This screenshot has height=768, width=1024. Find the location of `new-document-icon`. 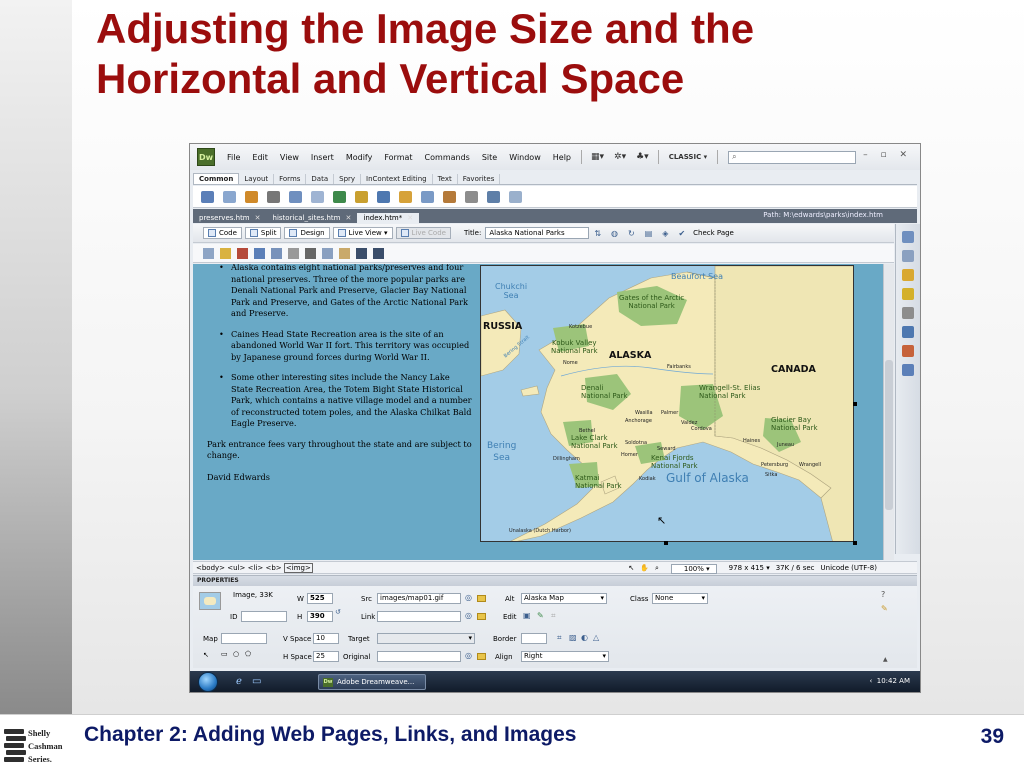

new-document-icon is located at coordinates (208, 253).